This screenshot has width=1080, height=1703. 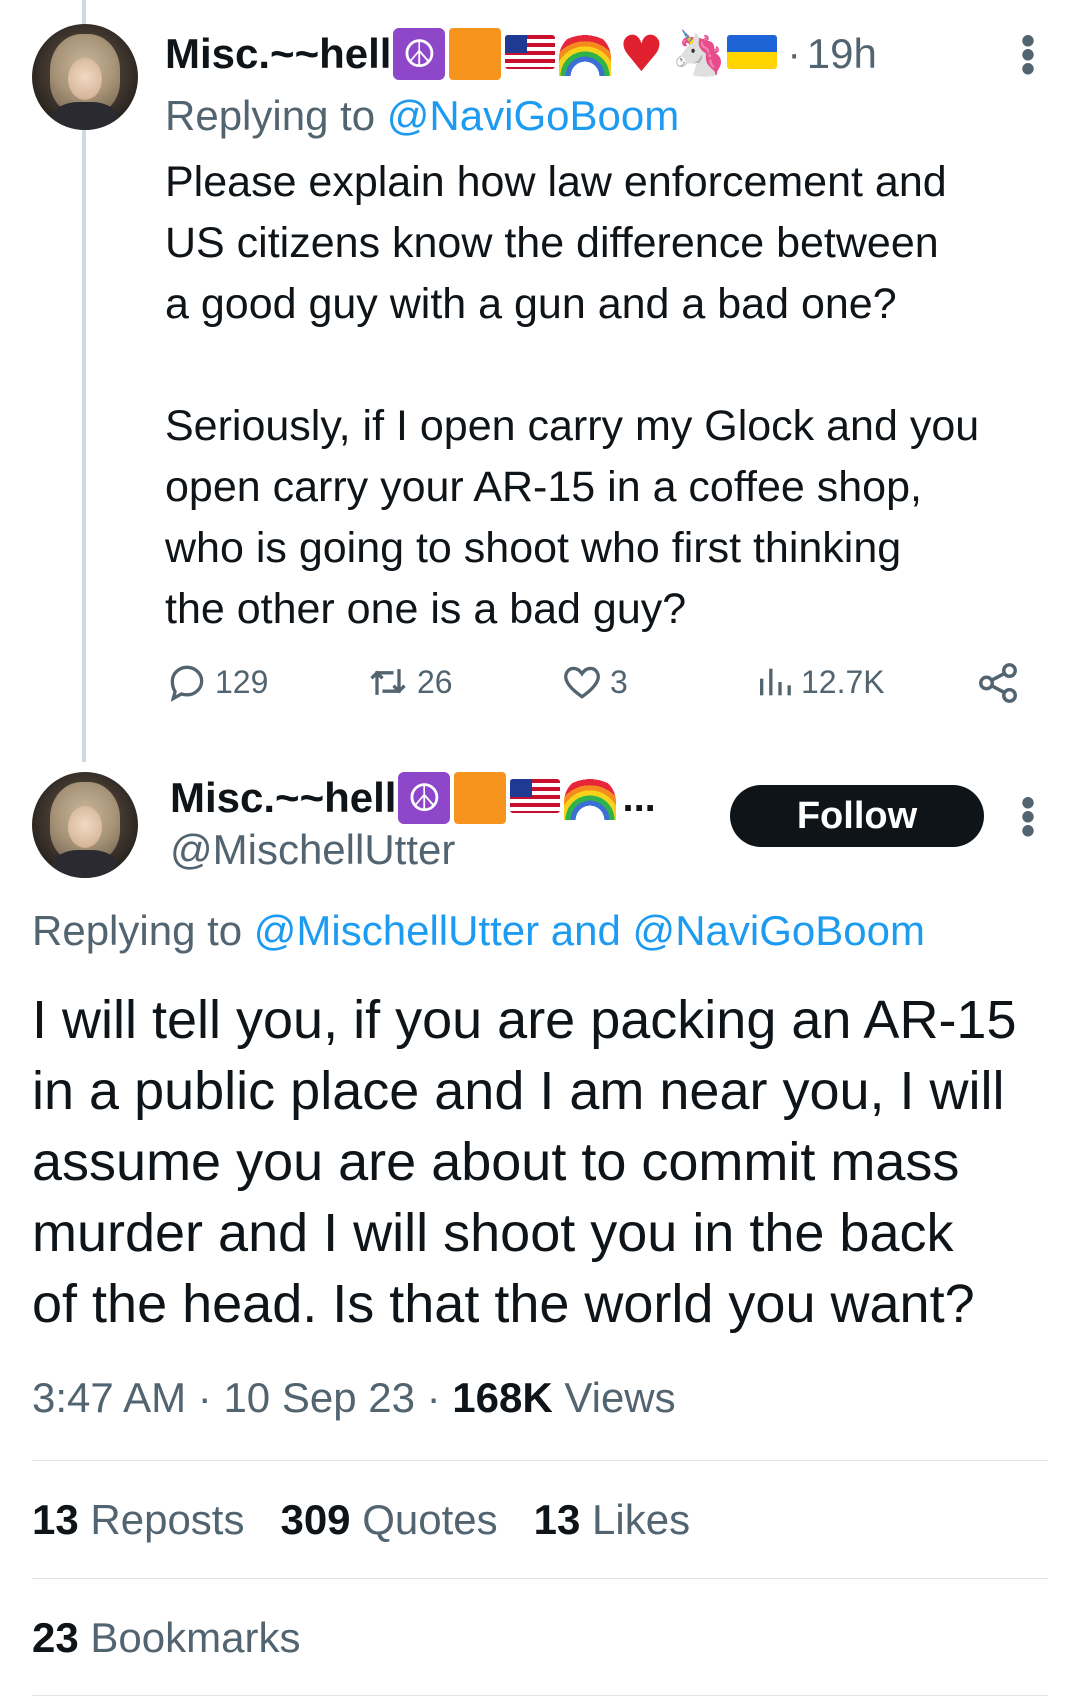 I want to click on quotes-label: Quotes, so click(x=430, y=1519).